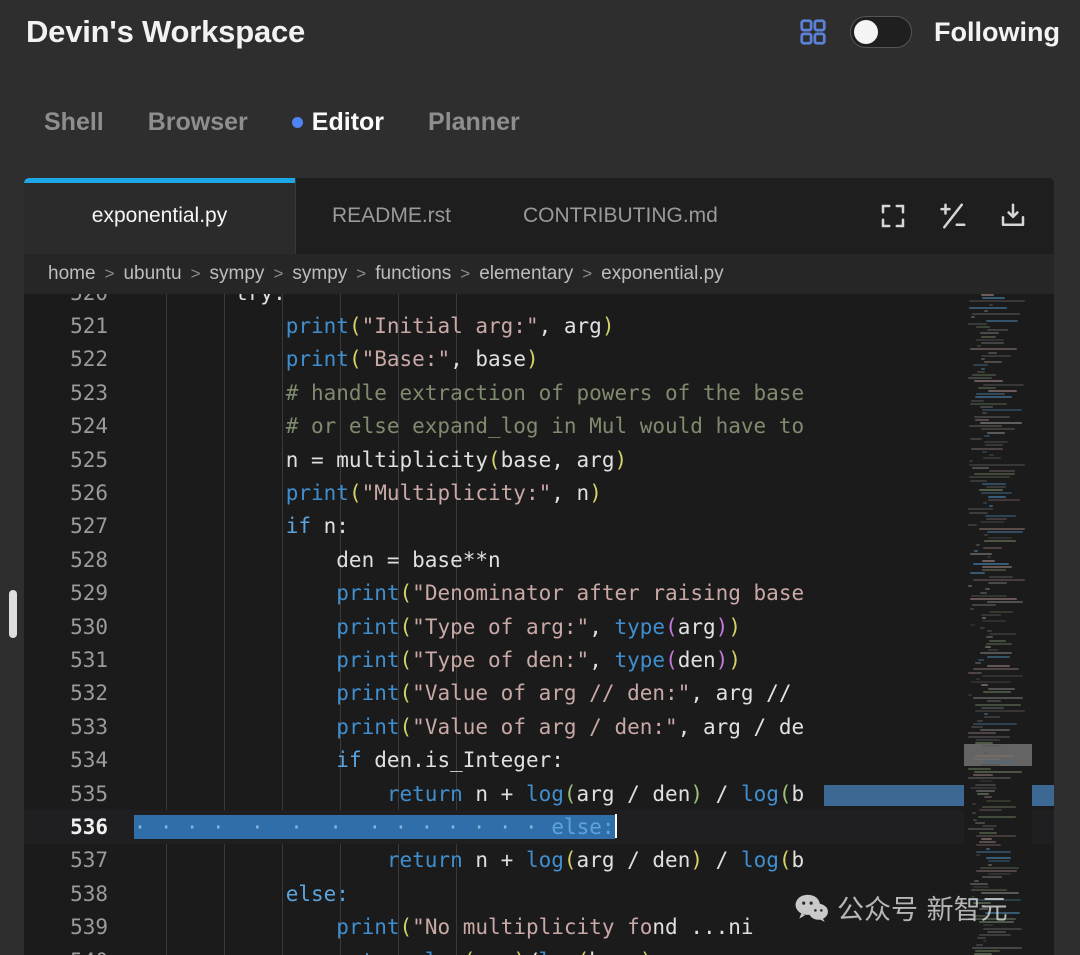 This screenshot has height=955, width=1080. Describe the element at coordinates (160, 216) in the screenshot. I see `file-tab-exponential-py: exponential.py` at that location.